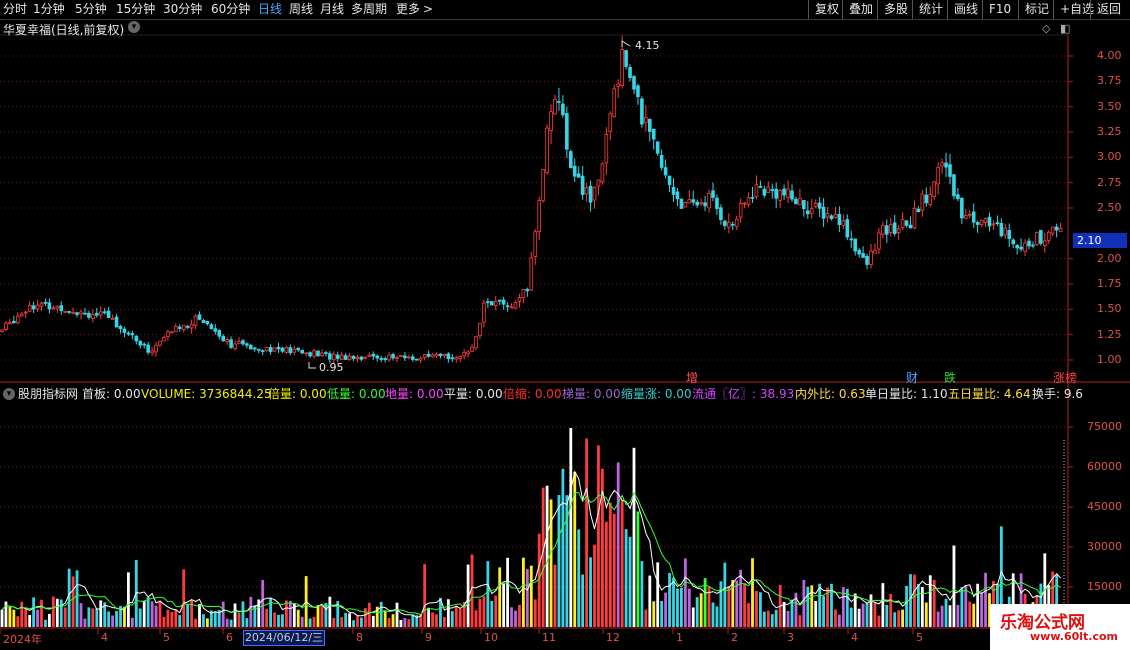 The image size is (1130, 650). Describe the element at coordinates (724, 394) in the screenshot. I see `indicator-item-label: 流通〖亿〗:` at that location.